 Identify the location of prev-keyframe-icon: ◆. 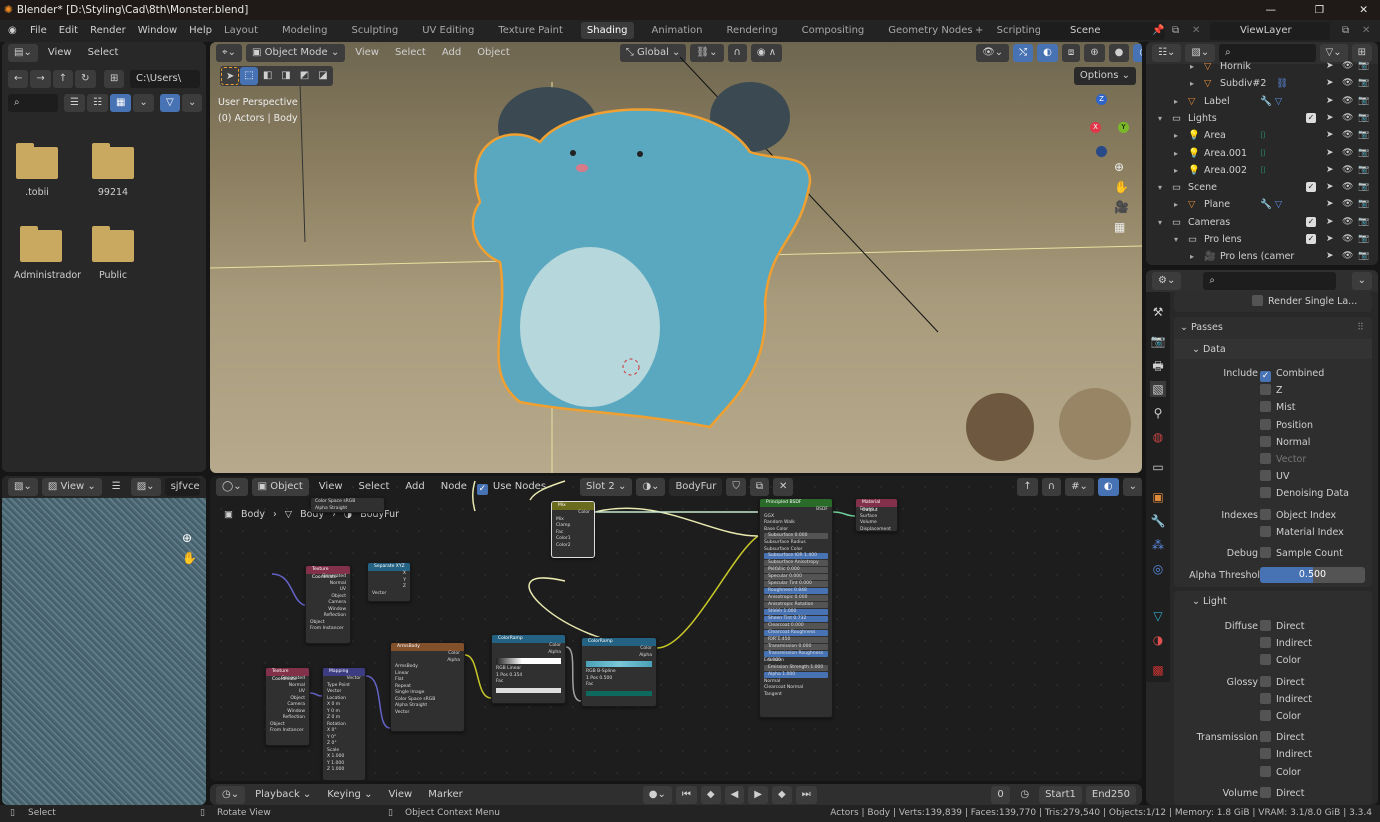
(710, 794).